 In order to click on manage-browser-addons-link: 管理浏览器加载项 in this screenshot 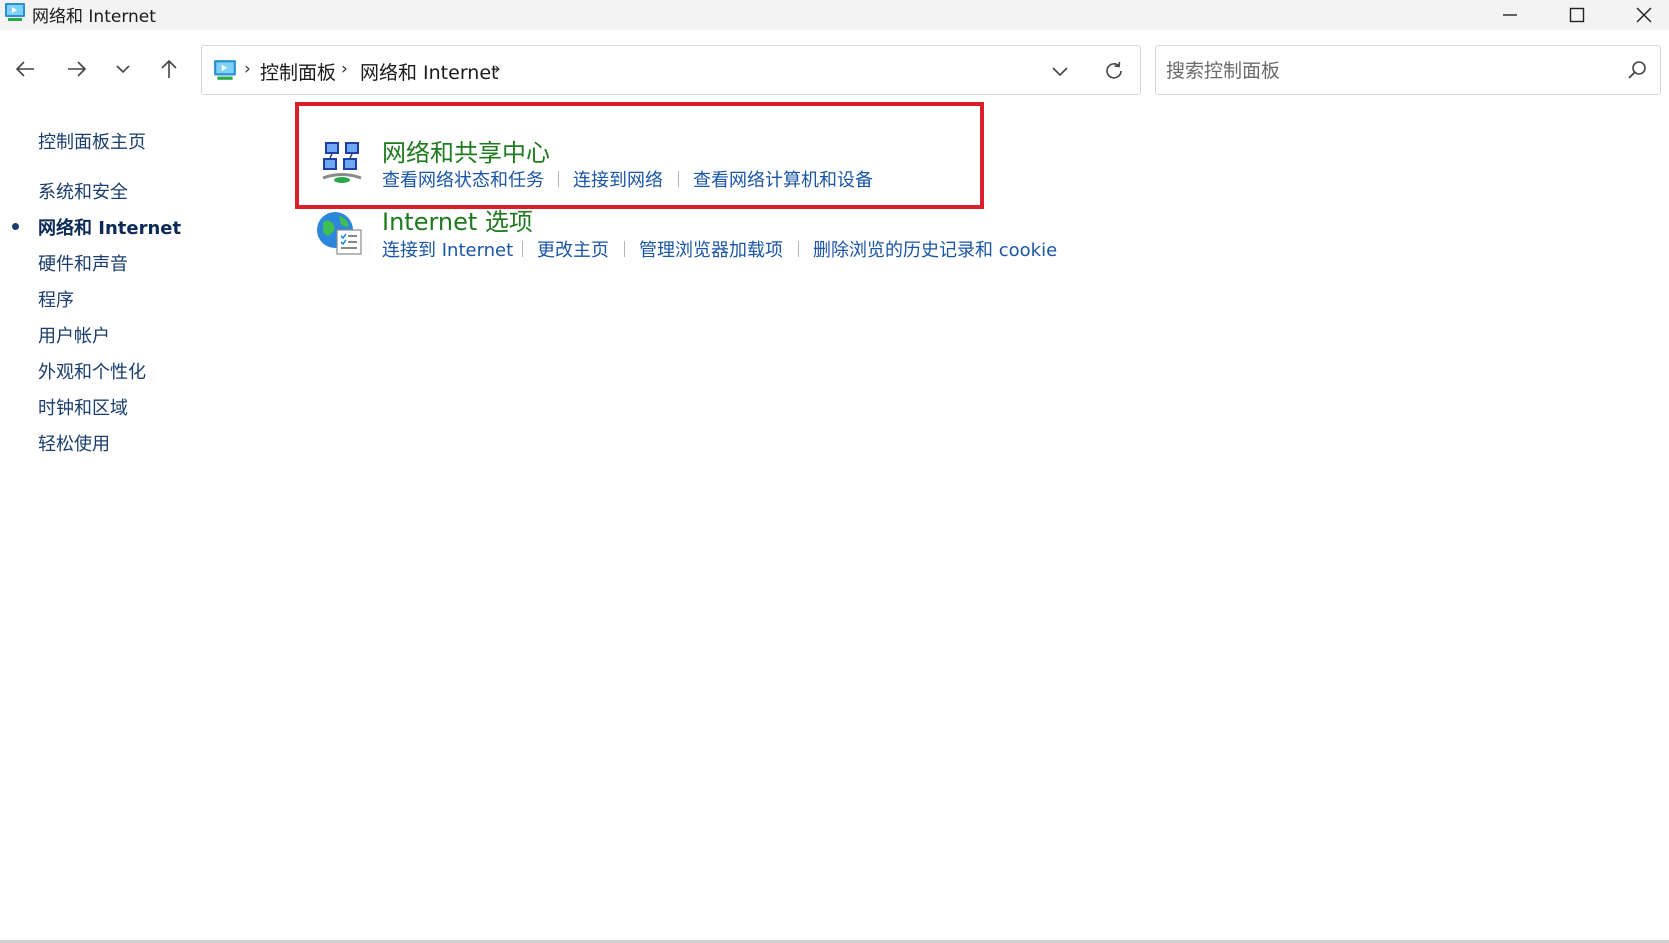, I will do `click(711, 249)`.